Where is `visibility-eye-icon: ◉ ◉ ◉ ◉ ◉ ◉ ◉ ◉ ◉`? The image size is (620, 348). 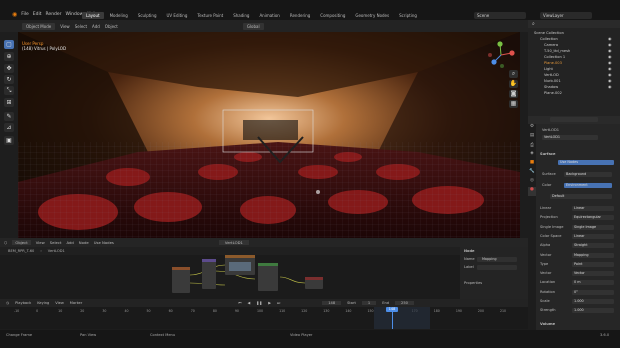
visibility-eye-icon: ◉ ◉ ◉ ◉ ◉ ◉ ◉ ◉ ◉ is located at coordinates (610, 63).